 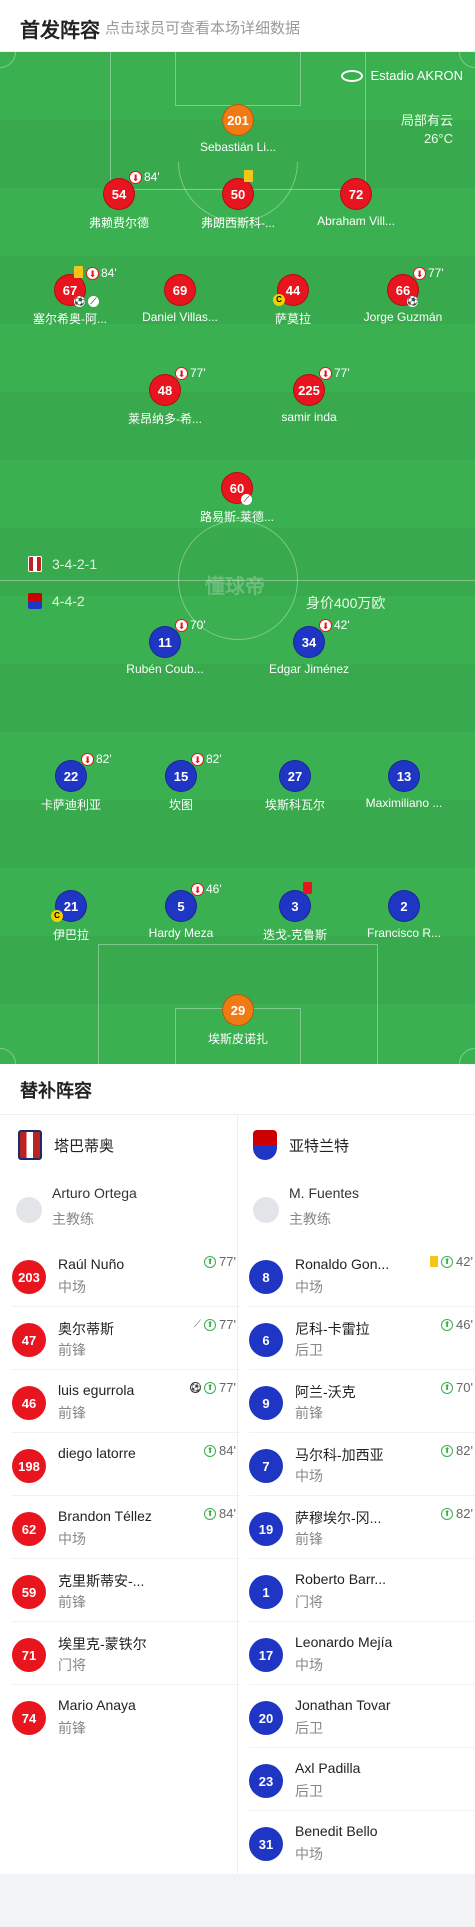 What do you see at coordinates (362, 1464) in the screenshot?
I see `sub-player-row: 7 马尔科-加西亚 中场 ⬆ 82'` at bounding box center [362, 1464].